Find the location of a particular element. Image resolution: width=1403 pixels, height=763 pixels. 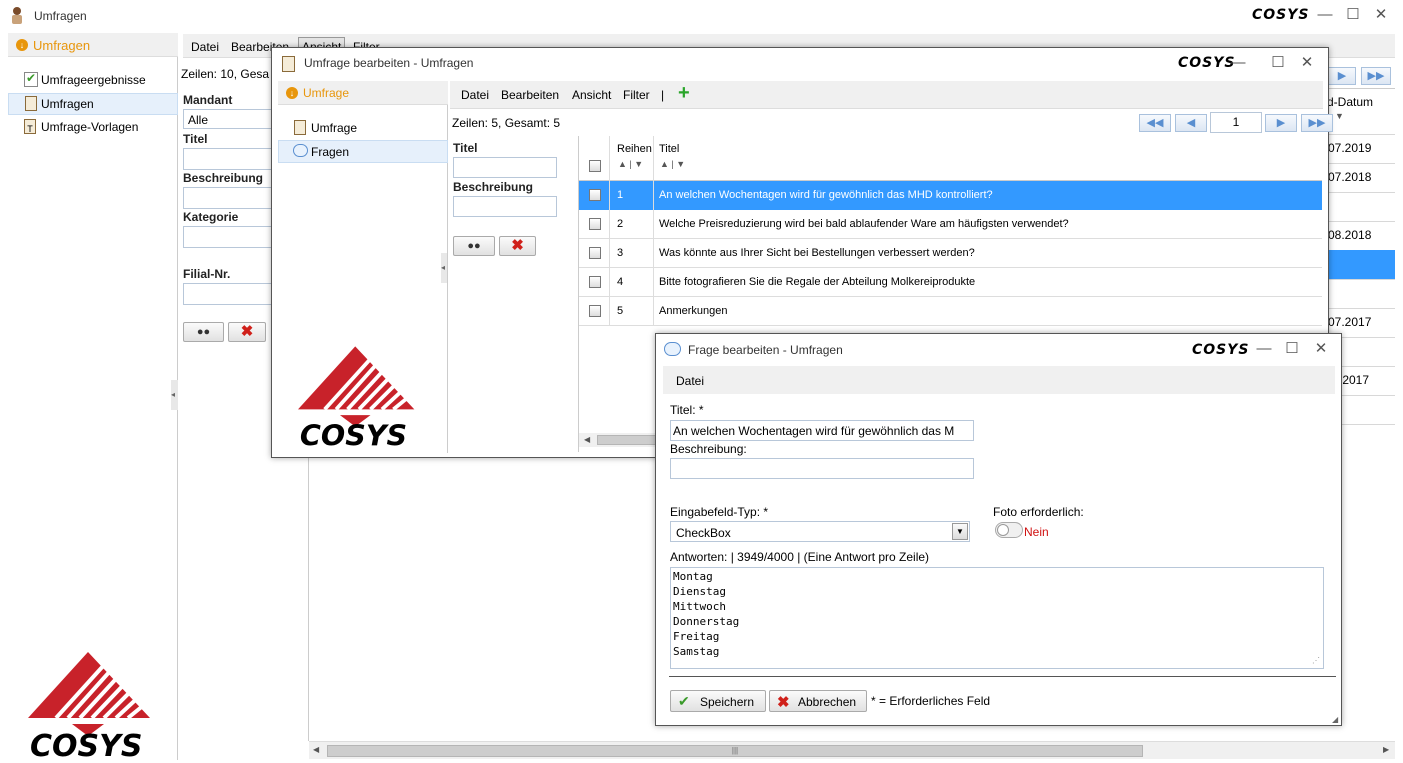

footer-divider is located at coordinates (1002, 676).